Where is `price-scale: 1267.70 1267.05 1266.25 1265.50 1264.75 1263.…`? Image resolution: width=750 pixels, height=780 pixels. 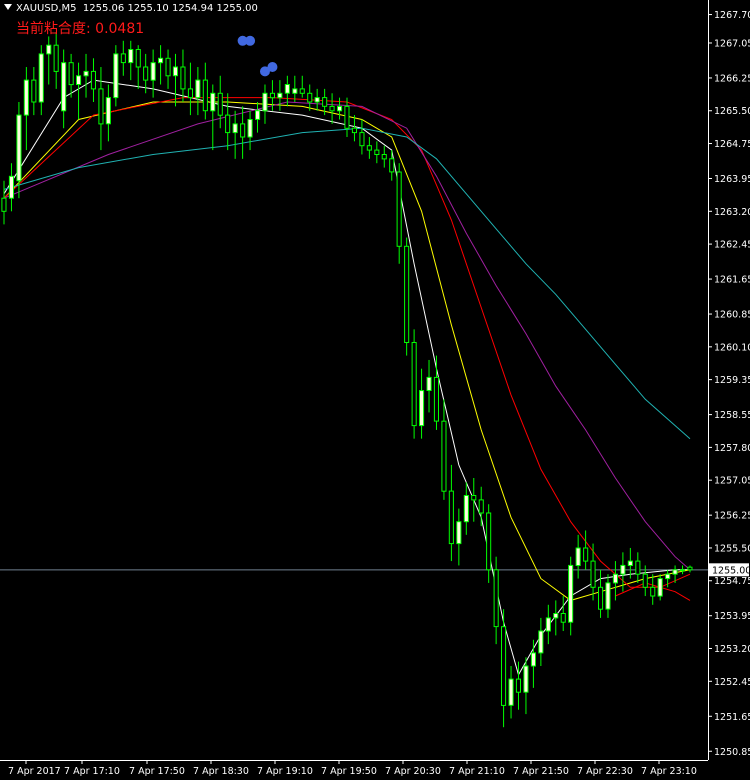 price-scale: 1267.70 1267.05 1266.25 1265.50 1264.75 1263.… is located at coordinates (729, 384).